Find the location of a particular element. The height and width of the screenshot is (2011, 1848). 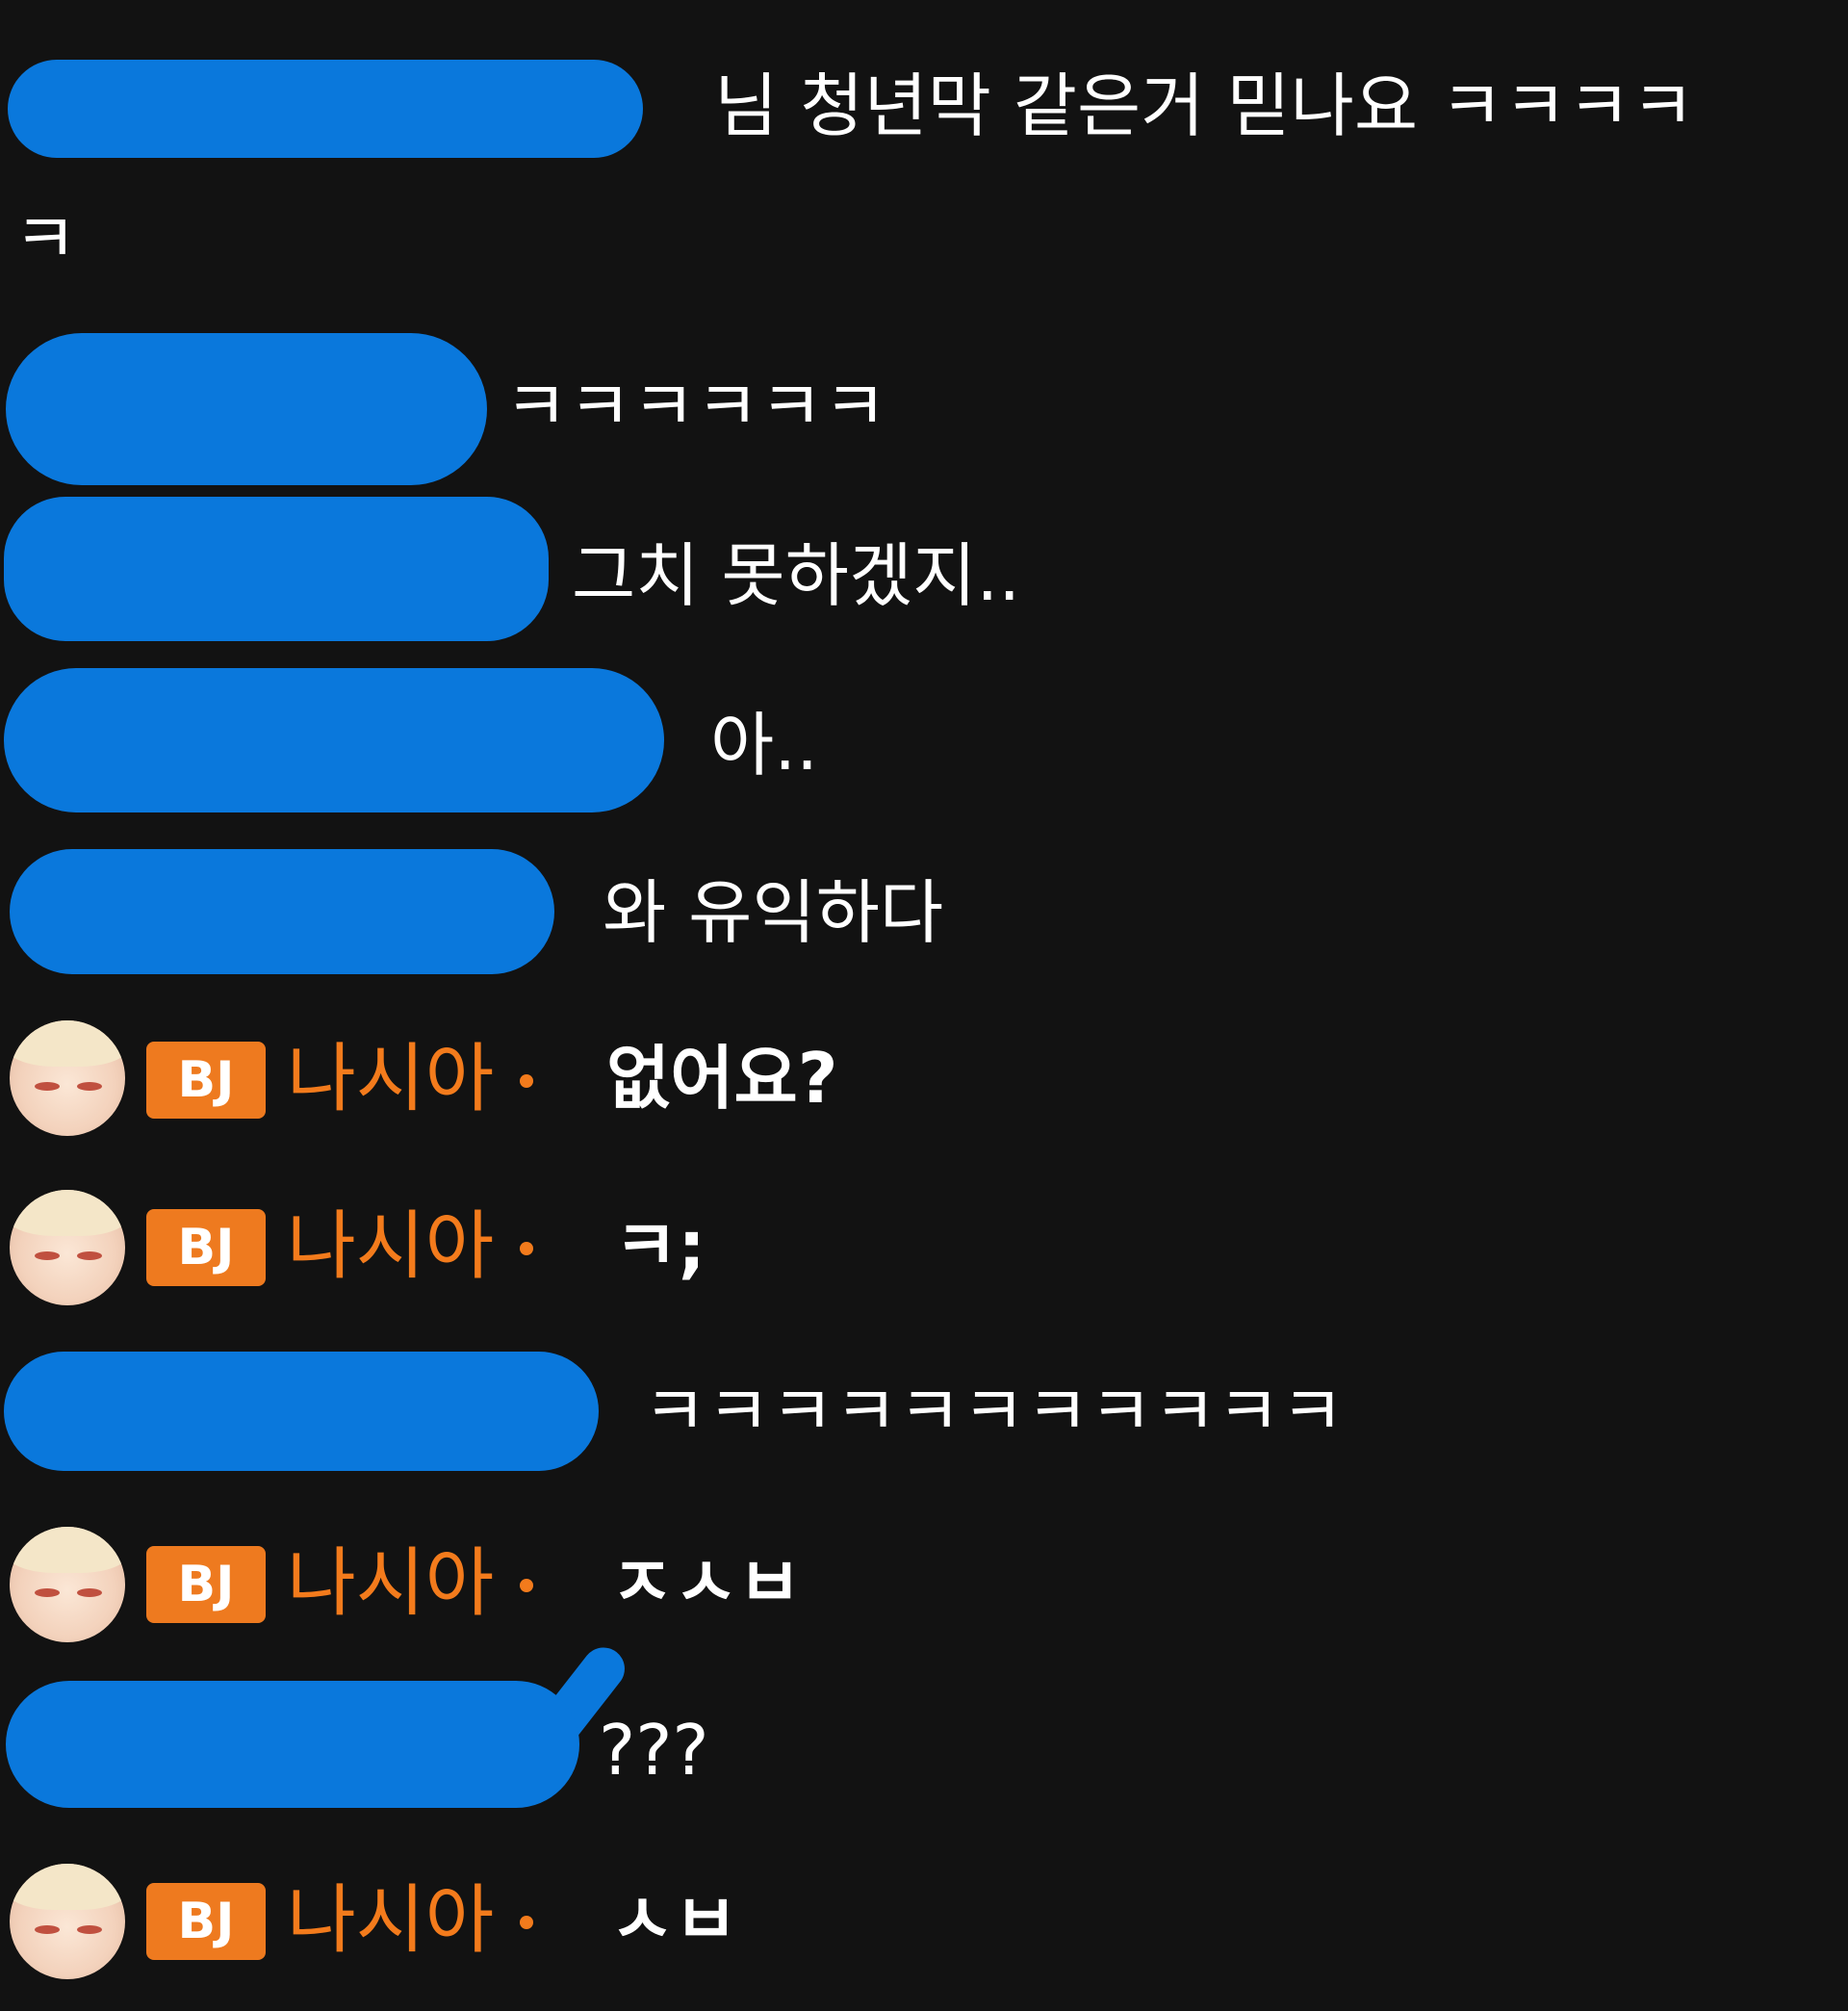

message-text: ㅋ; is located at coordinates (660, 1245).